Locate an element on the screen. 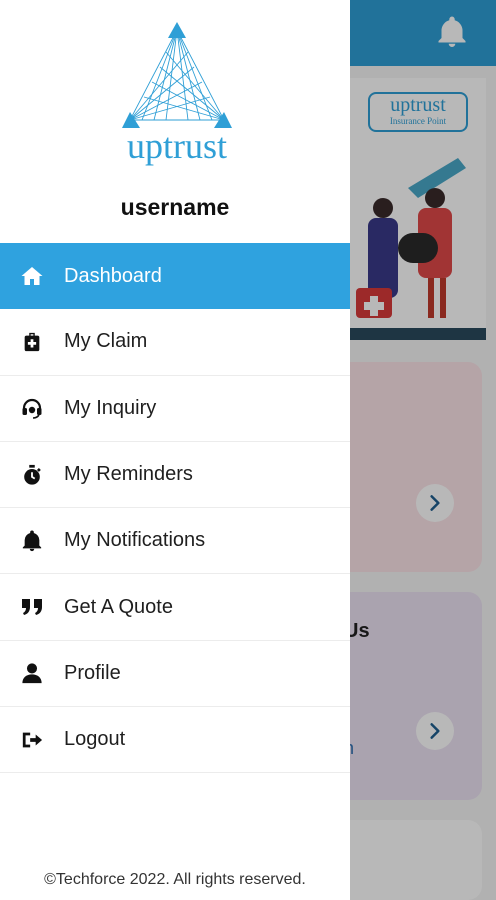 The image size is (496, 900). menu-item-label: My Notifications is located at coordinates (135, 540).